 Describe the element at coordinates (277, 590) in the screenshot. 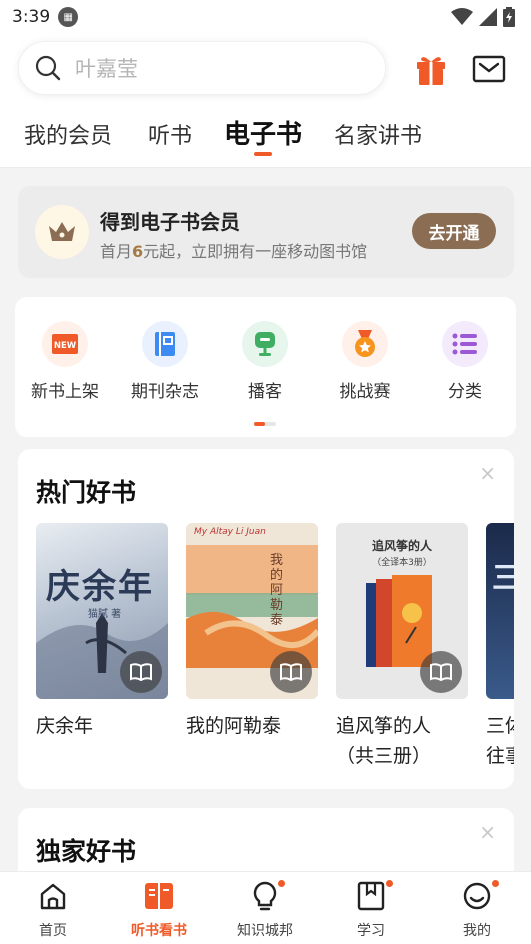

I see `cover-title: 我的阿勒泰` at that location.